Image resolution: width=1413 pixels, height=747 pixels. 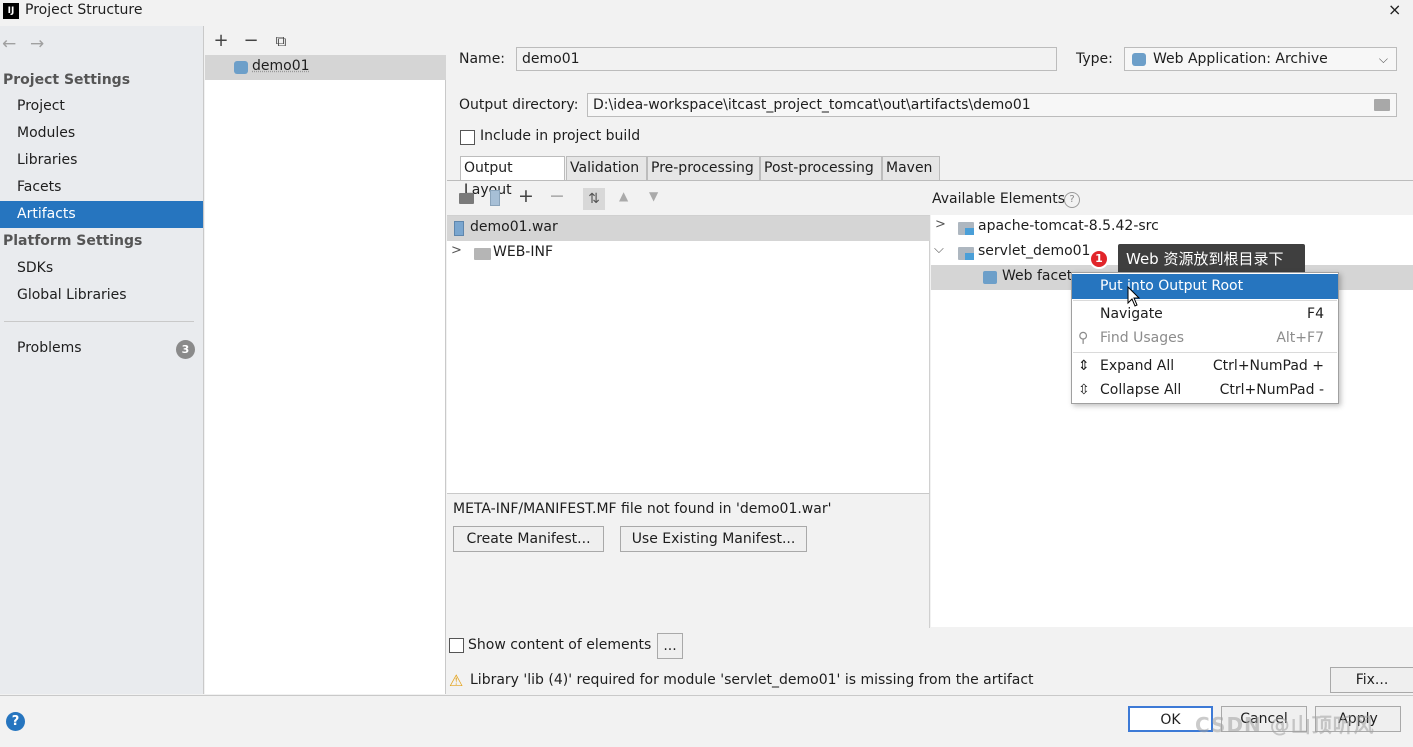 I want to click on sidebar-item-project: Project, so click(x=101, y=106).